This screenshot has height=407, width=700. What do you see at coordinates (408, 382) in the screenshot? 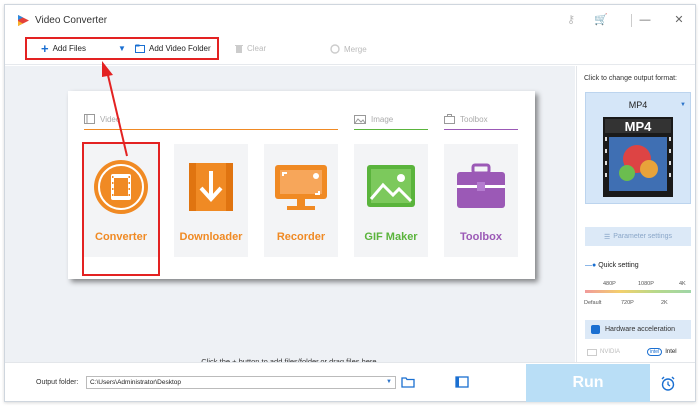
I see `open-folder-icon` at bounding box center [408, 382].